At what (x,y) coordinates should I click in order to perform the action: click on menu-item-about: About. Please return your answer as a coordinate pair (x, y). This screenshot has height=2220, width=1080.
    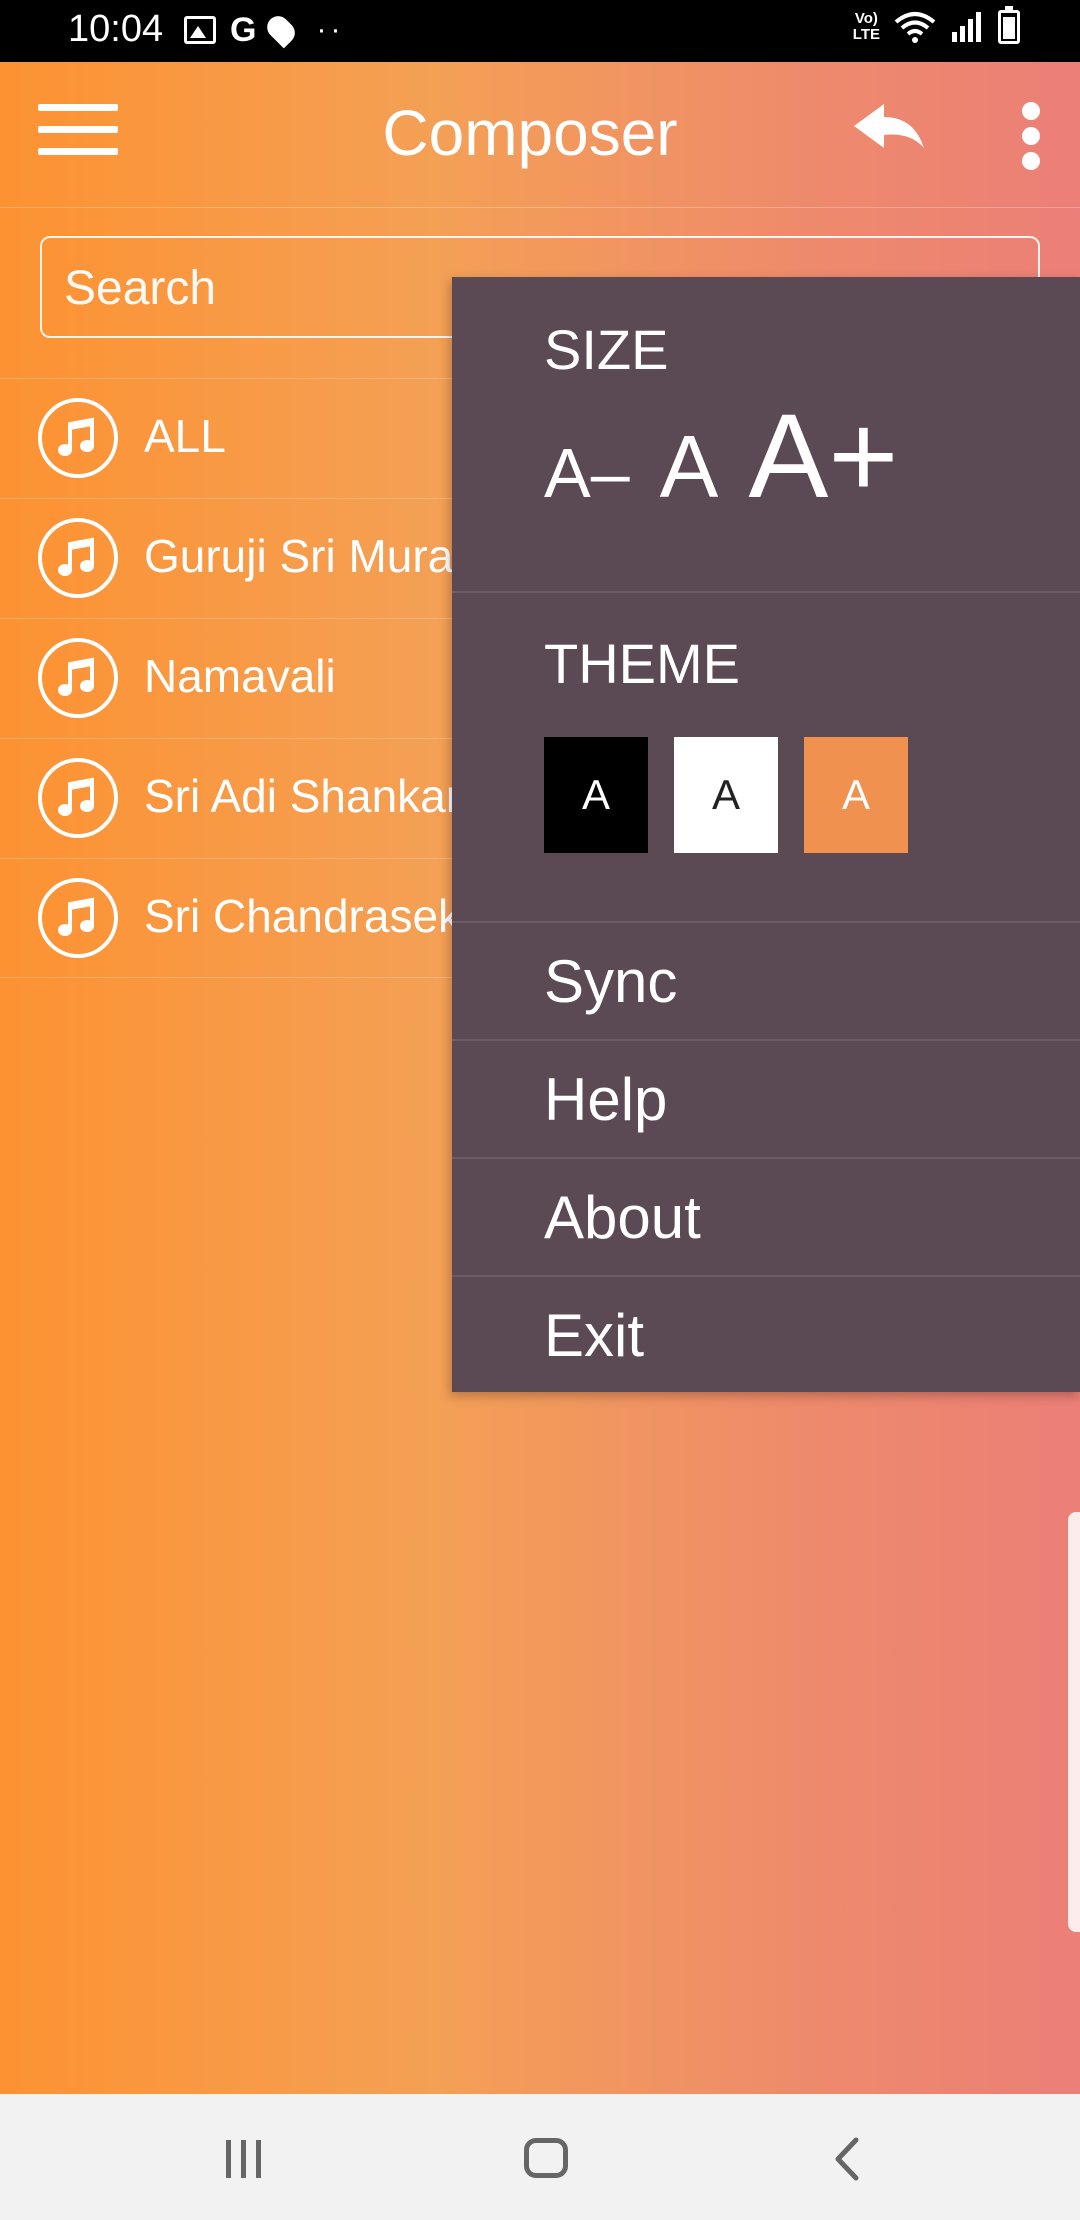
    Looking at the image, I should click on (766, 1218).